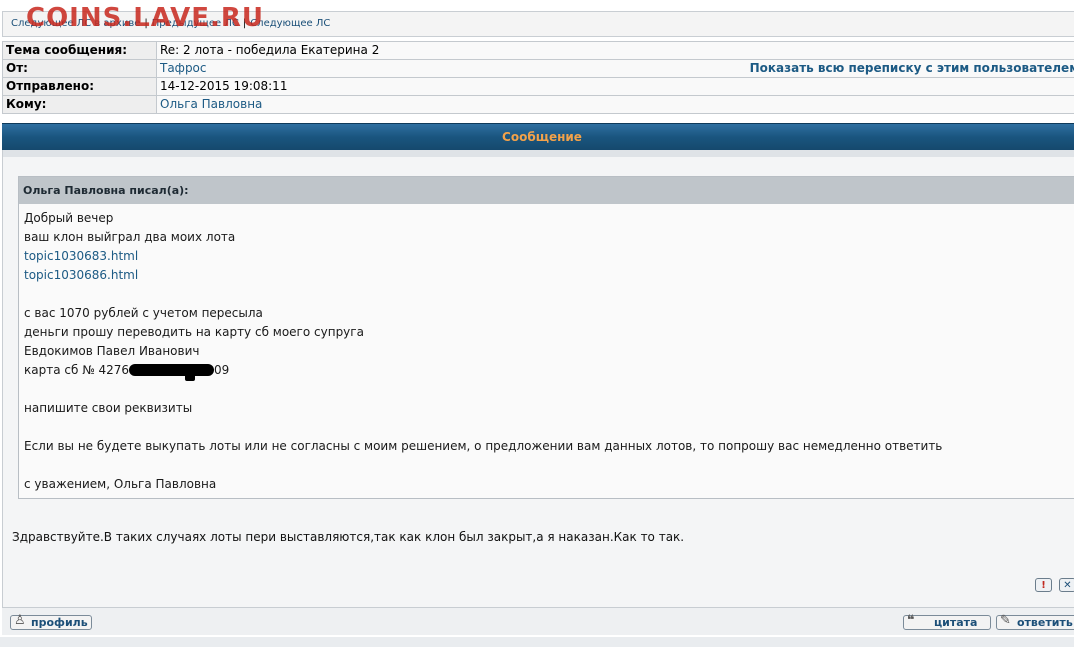 The image size is (1074, 647). I want to click on to-row: Кому: Ольга Павловна, so click(538, 104).